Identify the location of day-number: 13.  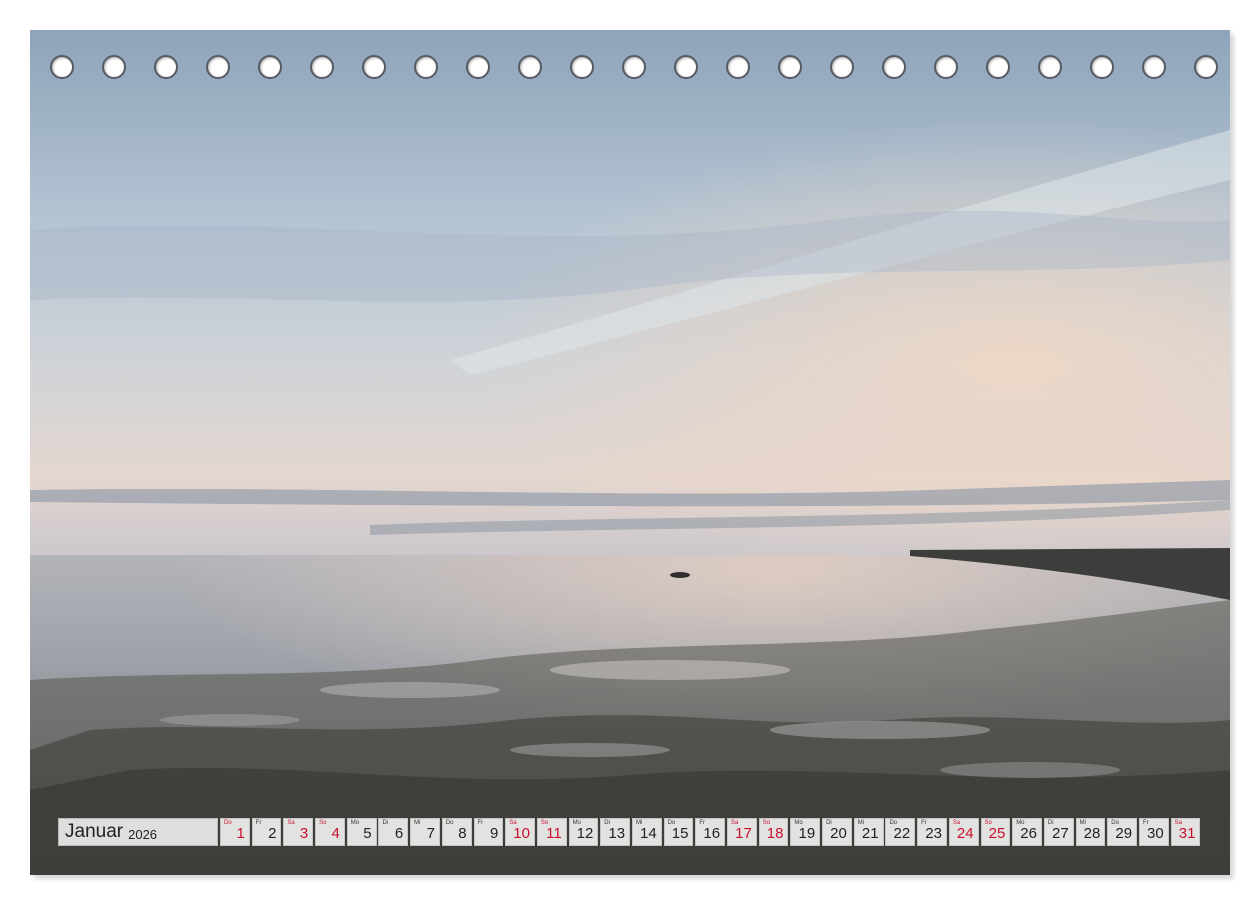
(617, 833).